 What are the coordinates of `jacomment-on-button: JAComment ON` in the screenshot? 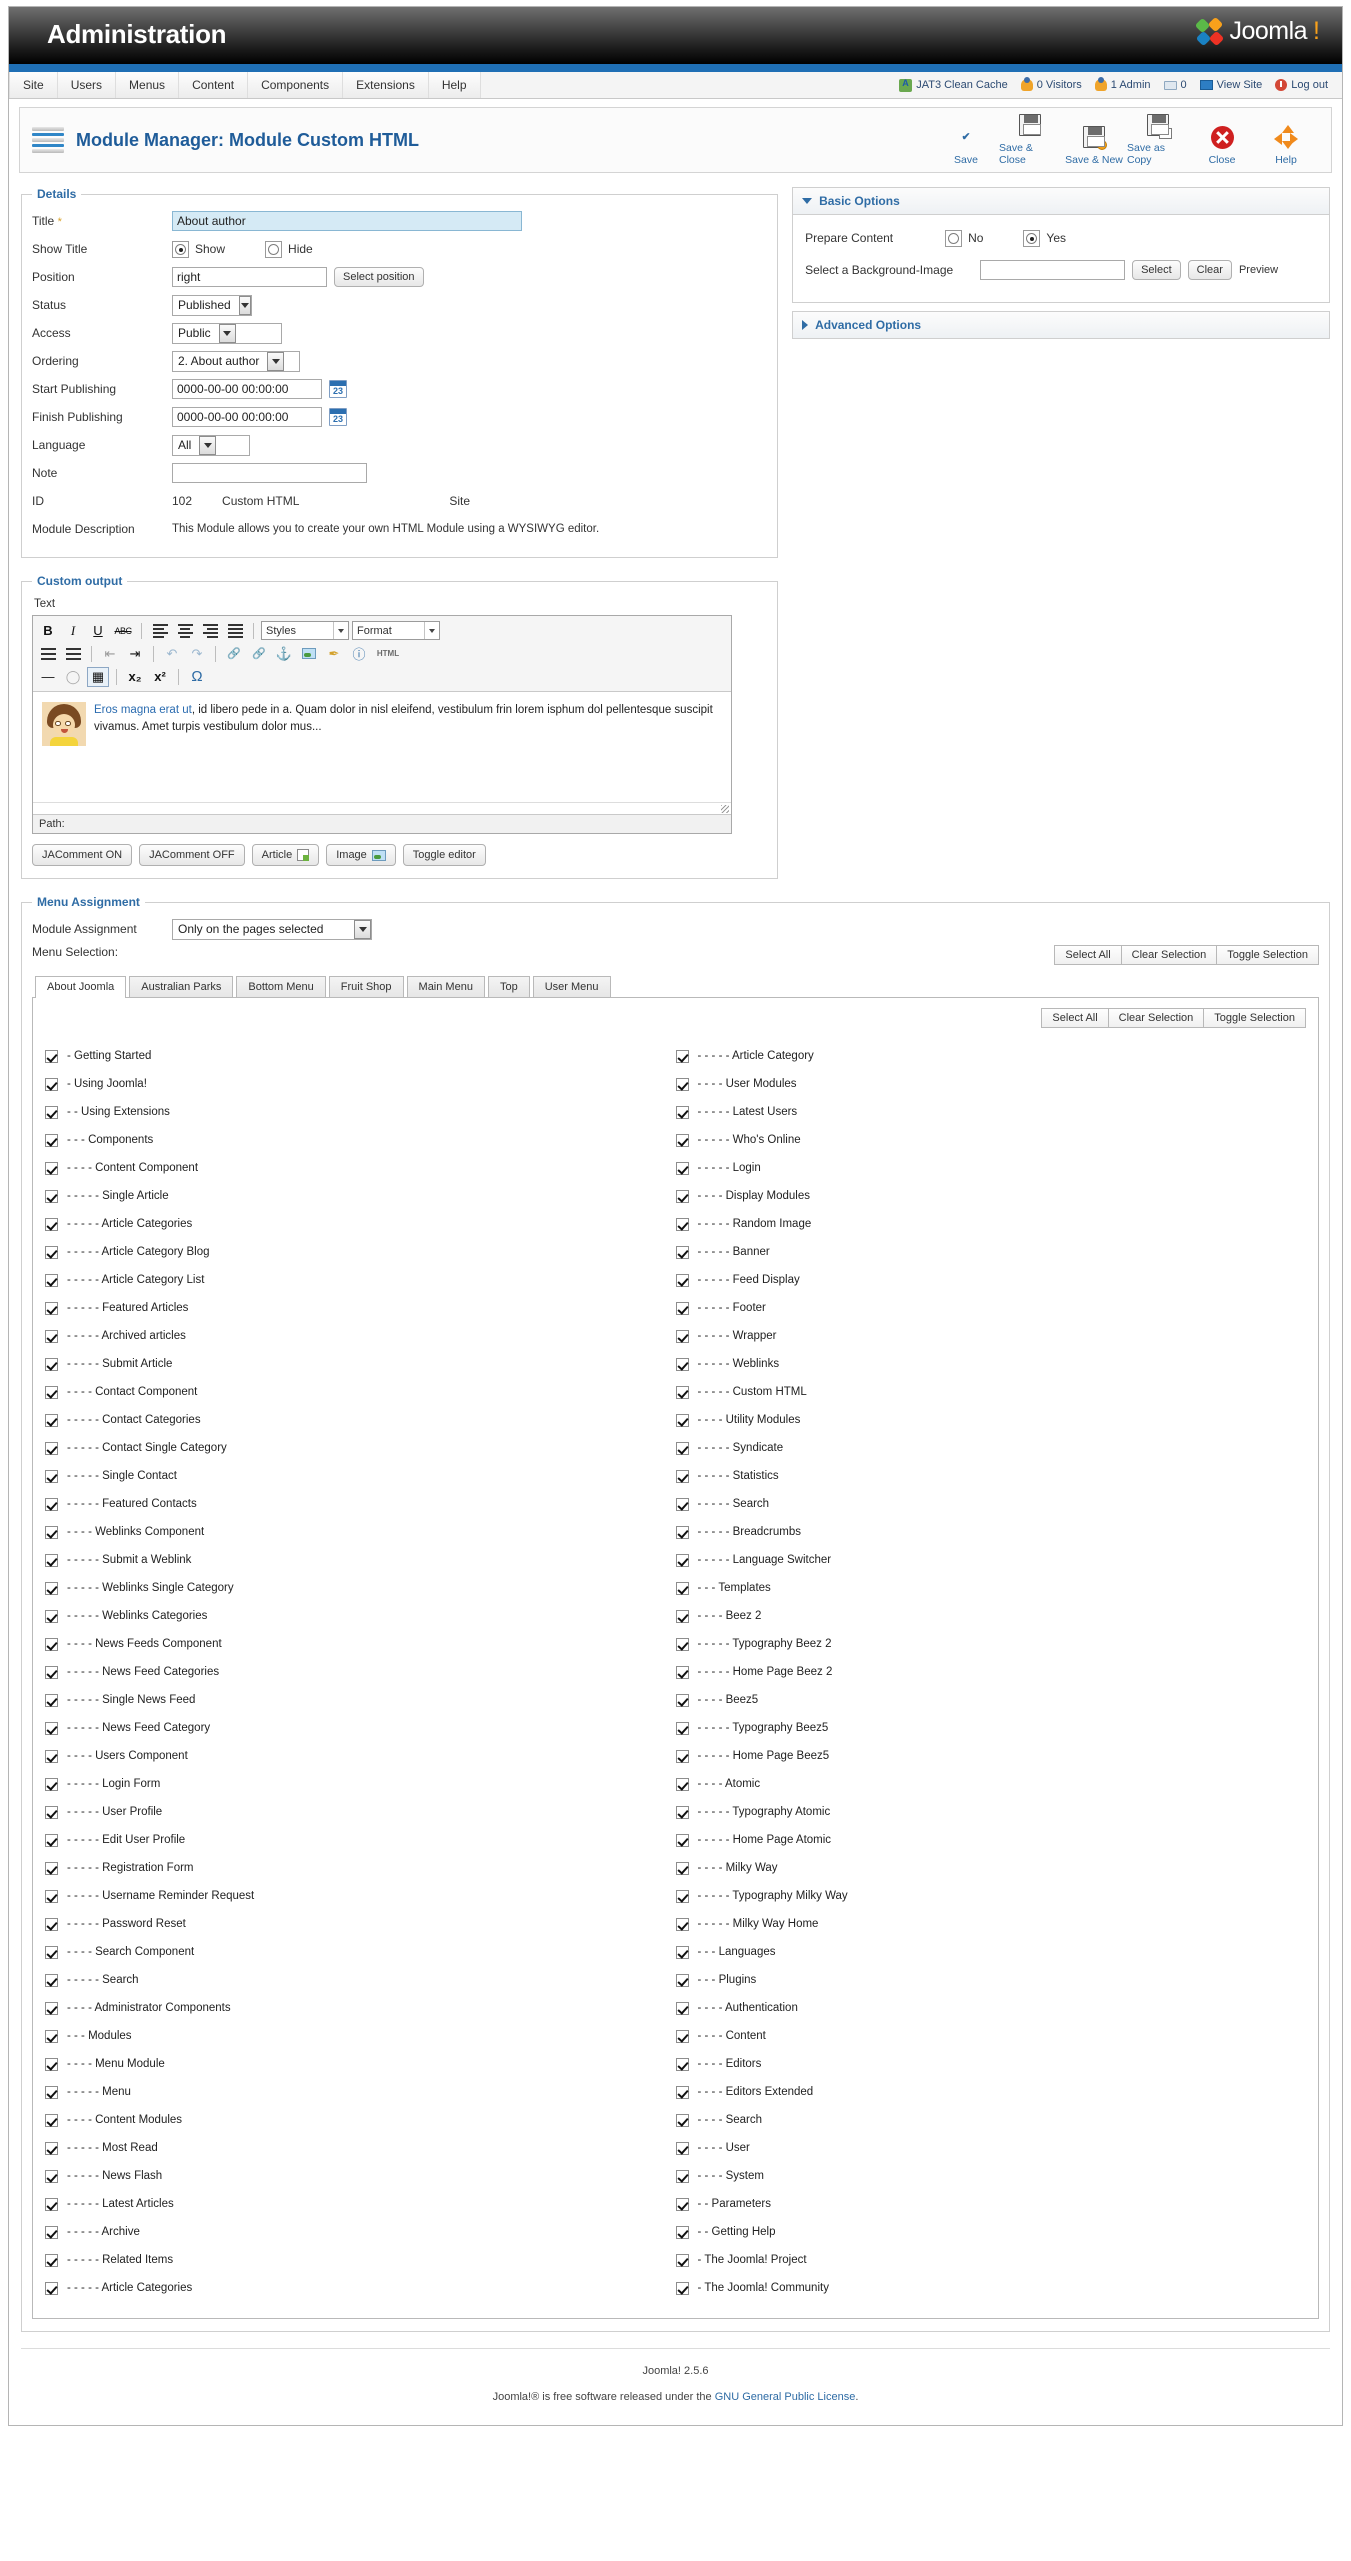 It's located at (82, 855).